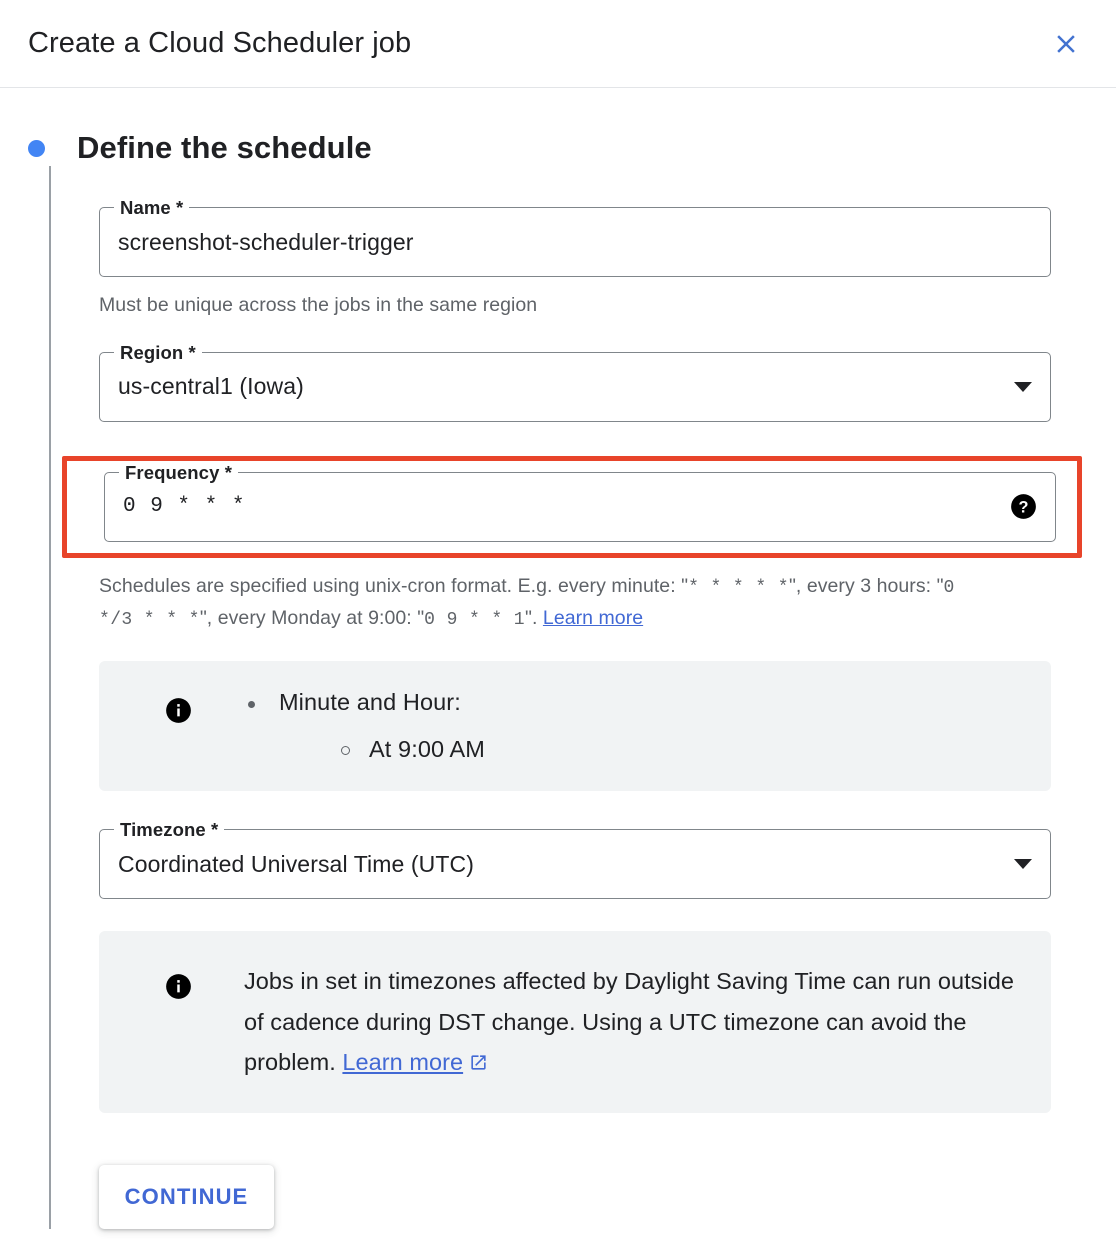  I want to click on page-title: Create a Cloud Scheduler job, so click(220, 43).